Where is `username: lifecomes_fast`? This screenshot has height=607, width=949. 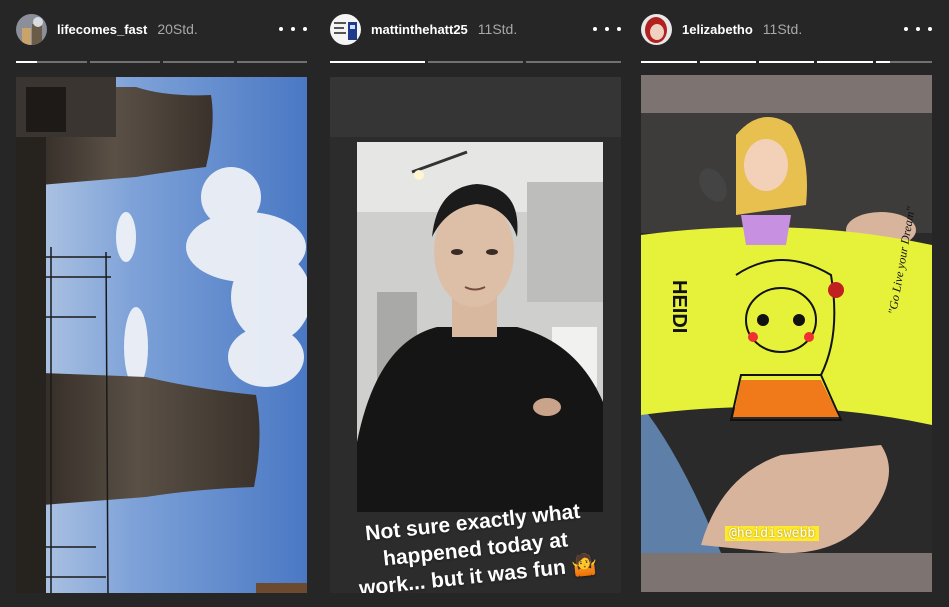
username: lifecomes_fast is located at coordinates (102, 29).